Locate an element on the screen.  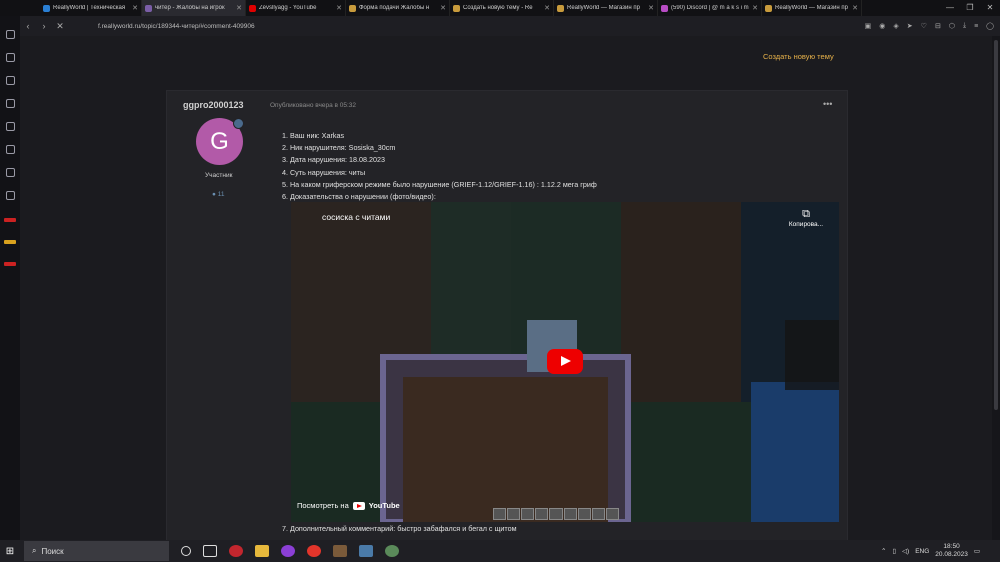
play-button is located at coordinates (565, 361).